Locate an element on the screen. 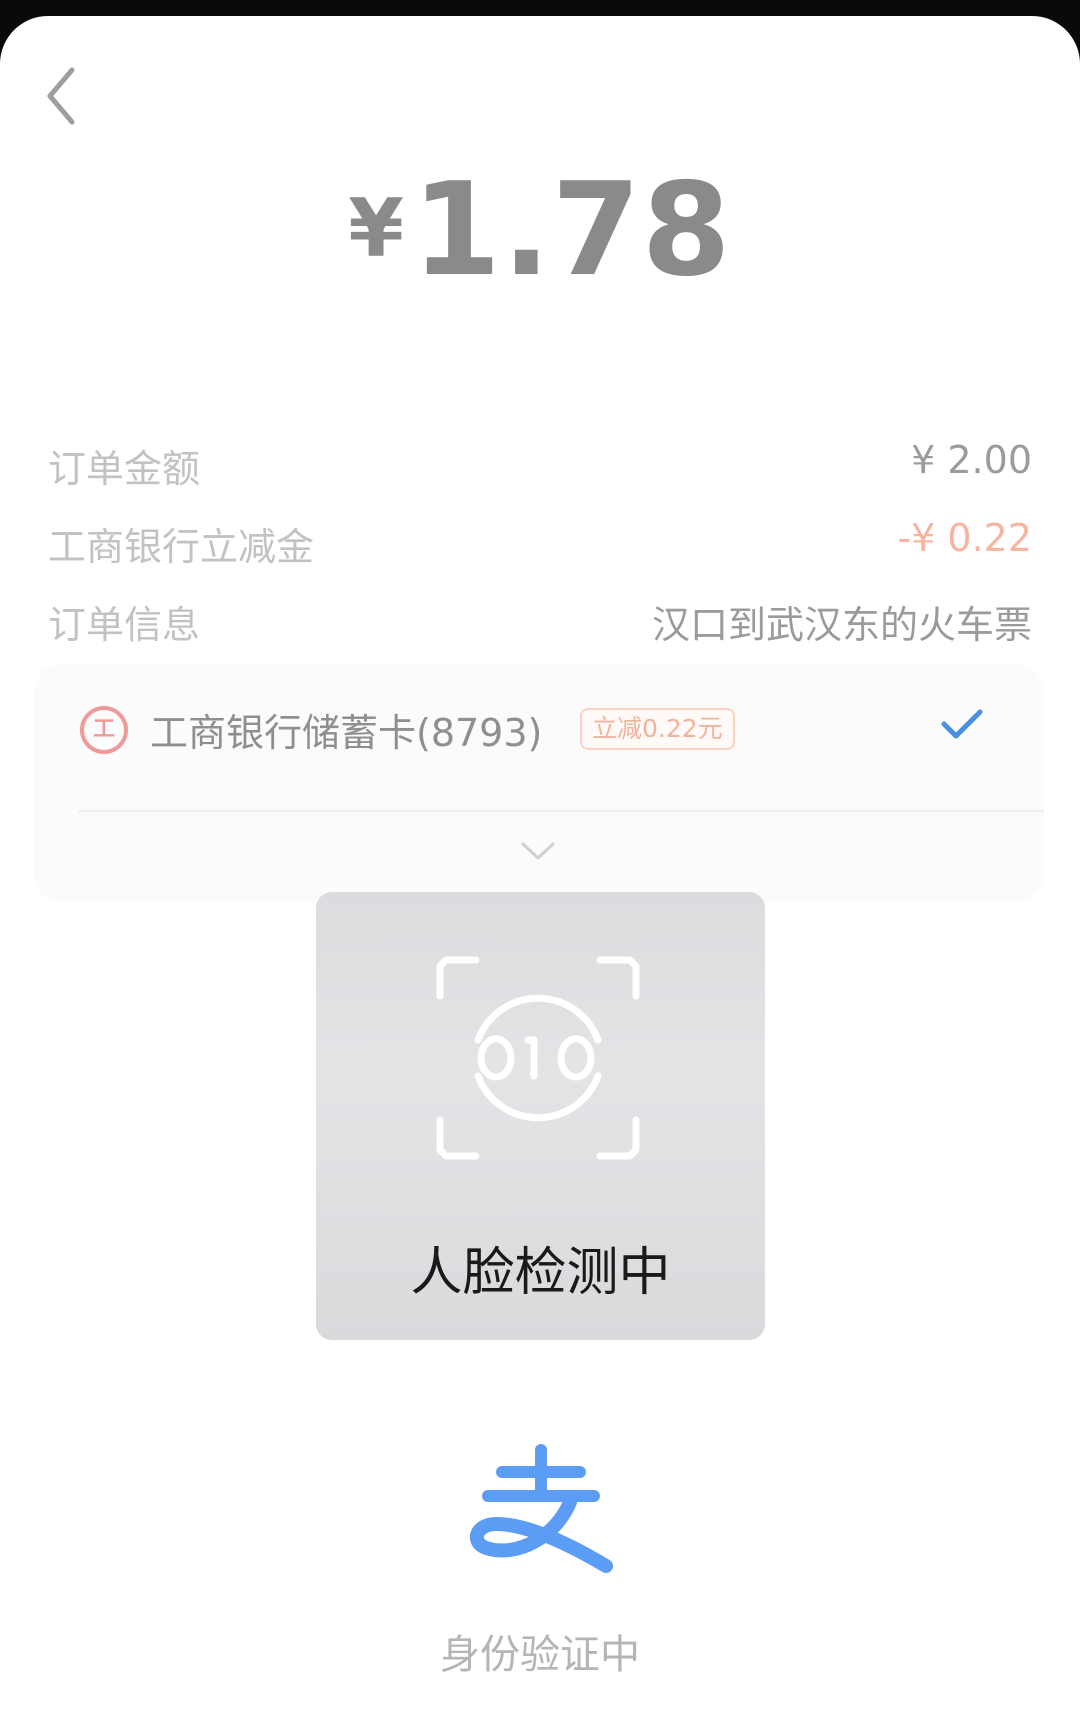  currency-symbol: ¥ is located at coordinates (376, 228).